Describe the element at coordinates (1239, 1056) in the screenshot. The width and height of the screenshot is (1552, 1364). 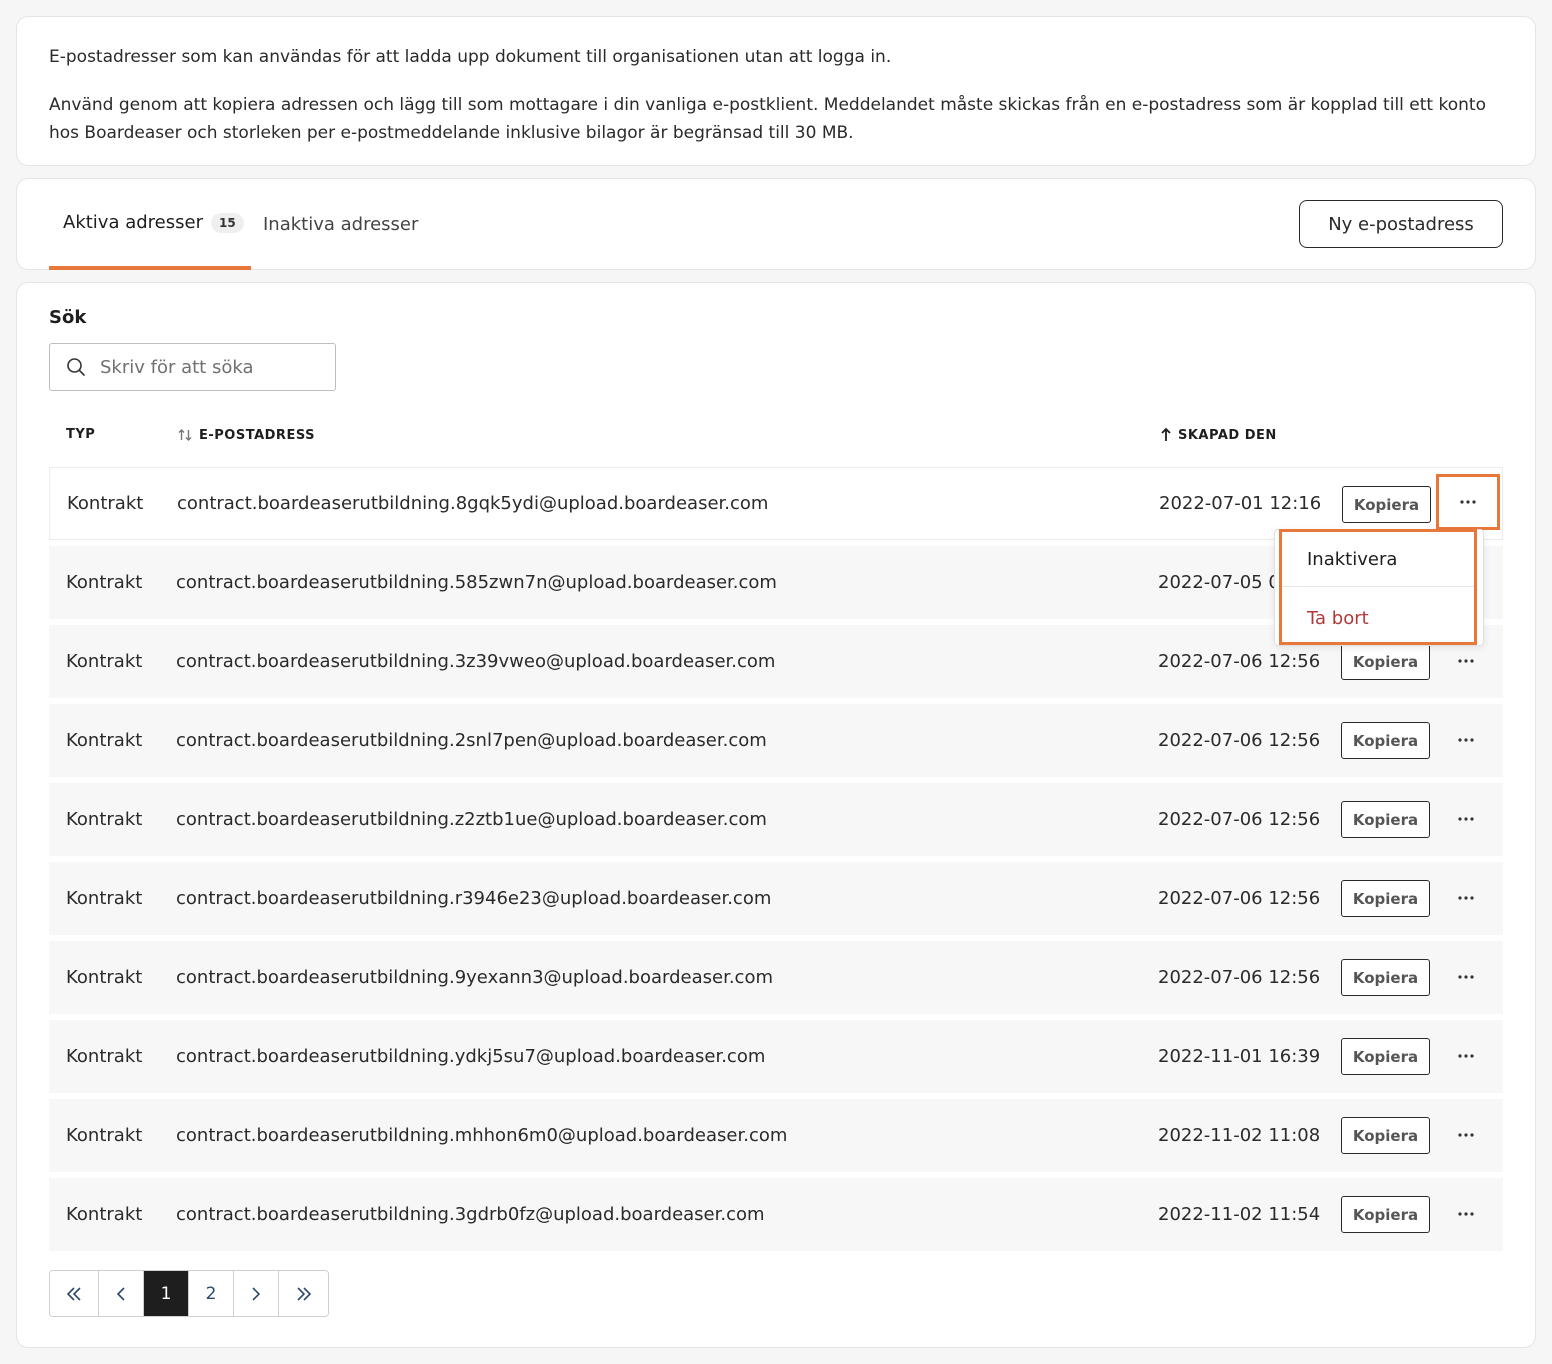
I see `created-cell: 2022-11-01 16:39` at that location.